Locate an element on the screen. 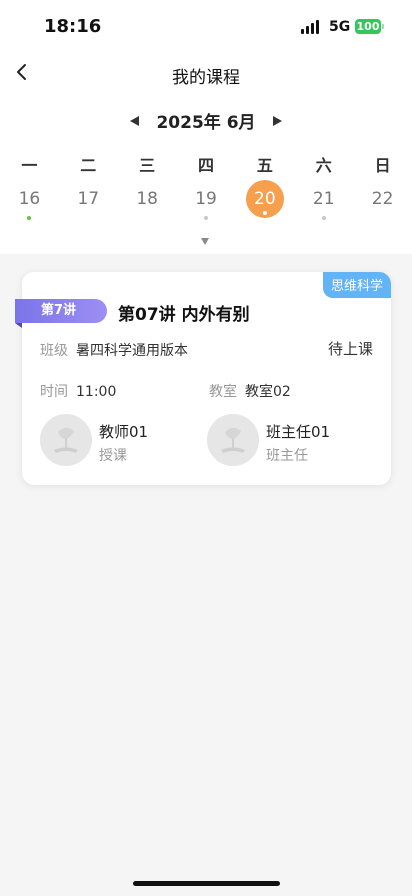 This screenshot has width=412, height=896. teacher-role: 授课 is located at coordinates (113, 456).